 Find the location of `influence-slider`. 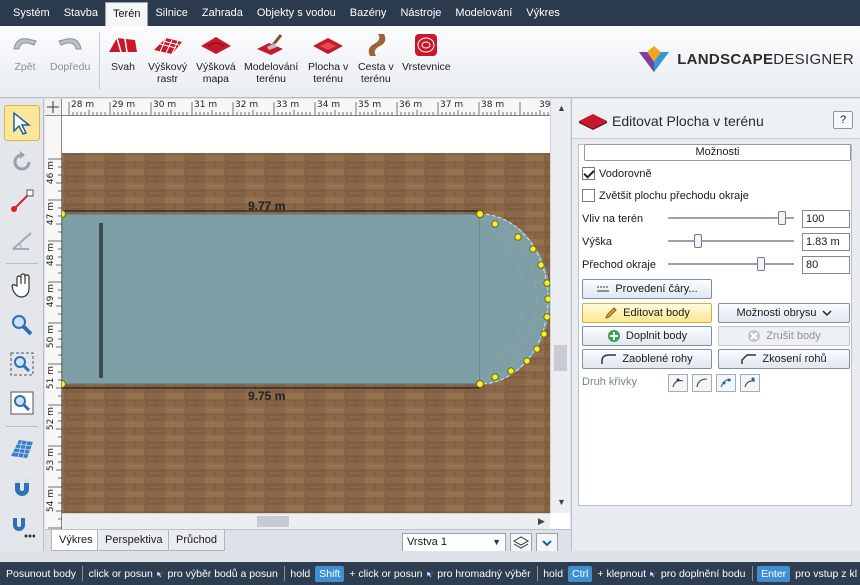

influence-slider is located at coordinates (731, 218).